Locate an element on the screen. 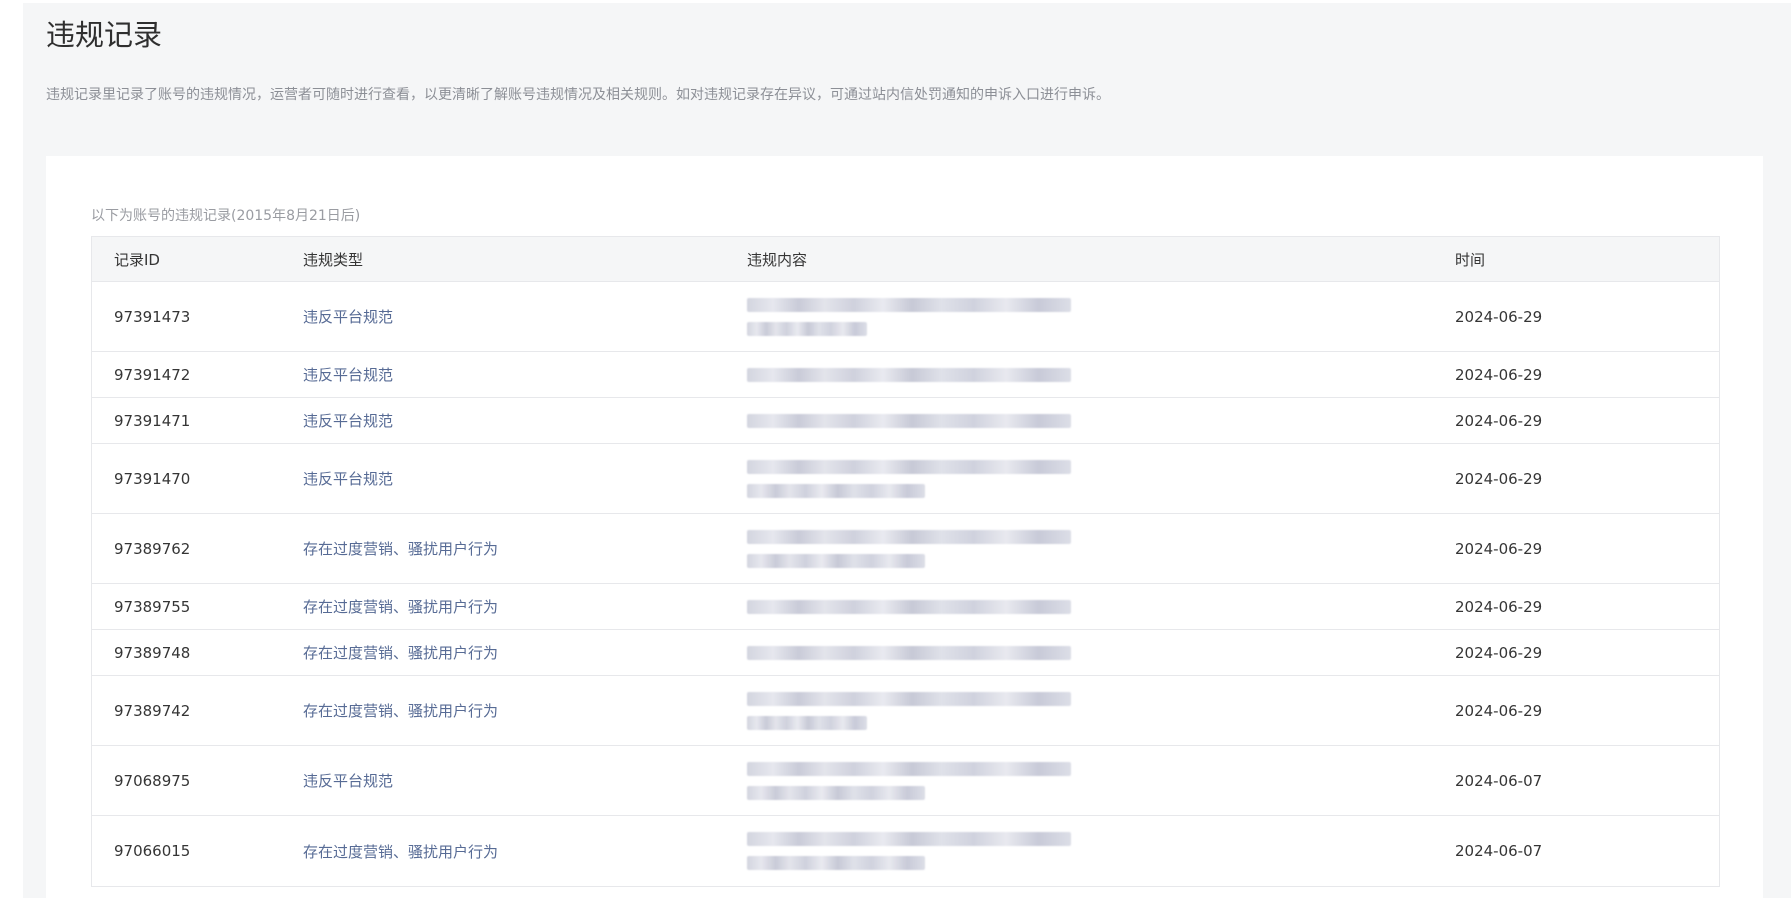  table-row: 97389762 存在过度营销、骚扰用户行为 2024-06-29 is located at coordinates (905, 549).